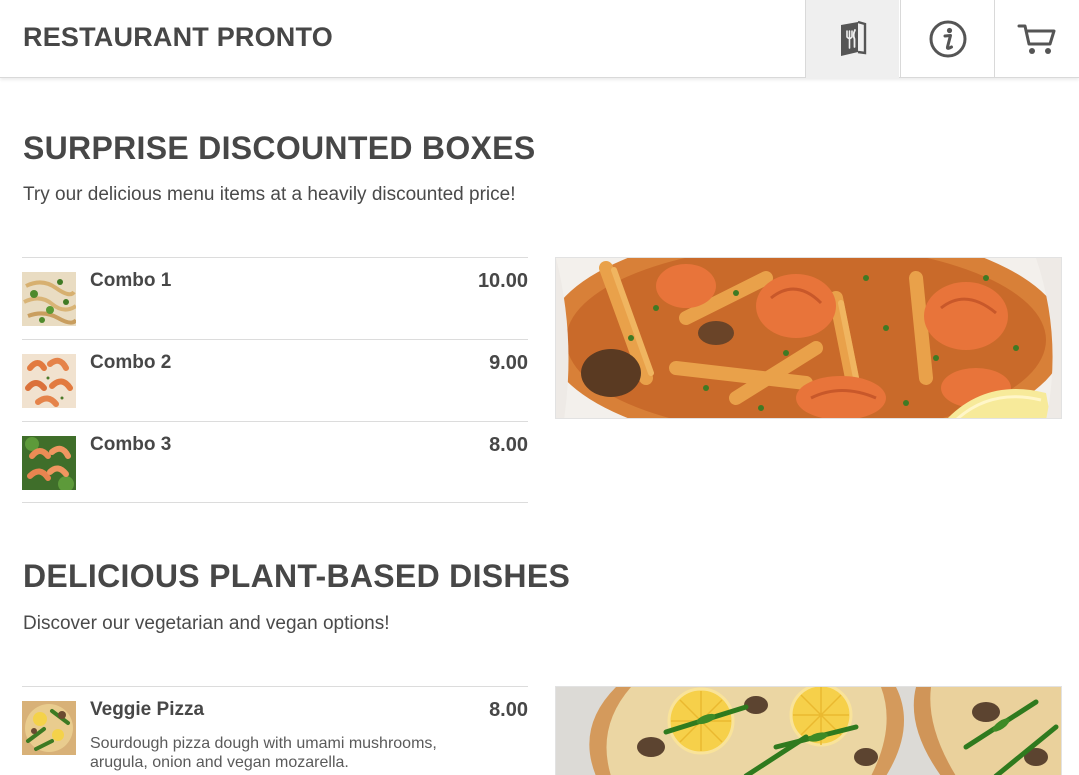  Describe the element at coordinates (808, 730) in the screenshot. I see `veggie-pizza-photo` at that location.